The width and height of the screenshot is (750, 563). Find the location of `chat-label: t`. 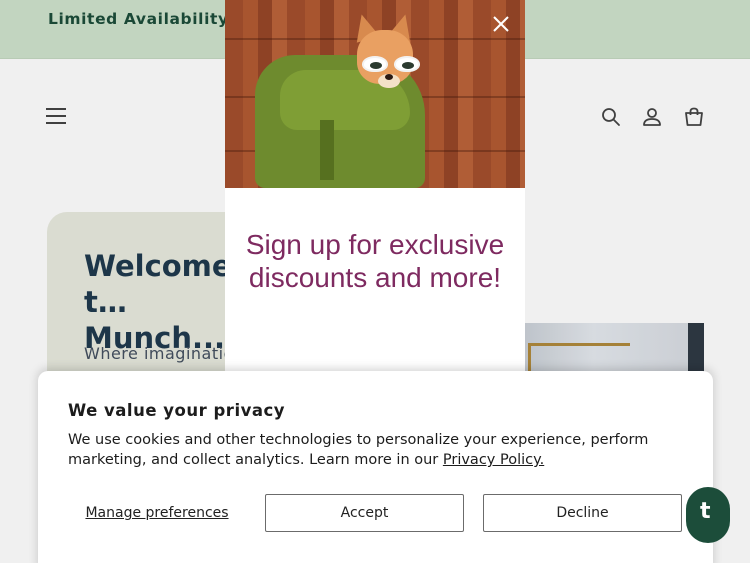

chat-label: t is located at coordinates (705, 511).